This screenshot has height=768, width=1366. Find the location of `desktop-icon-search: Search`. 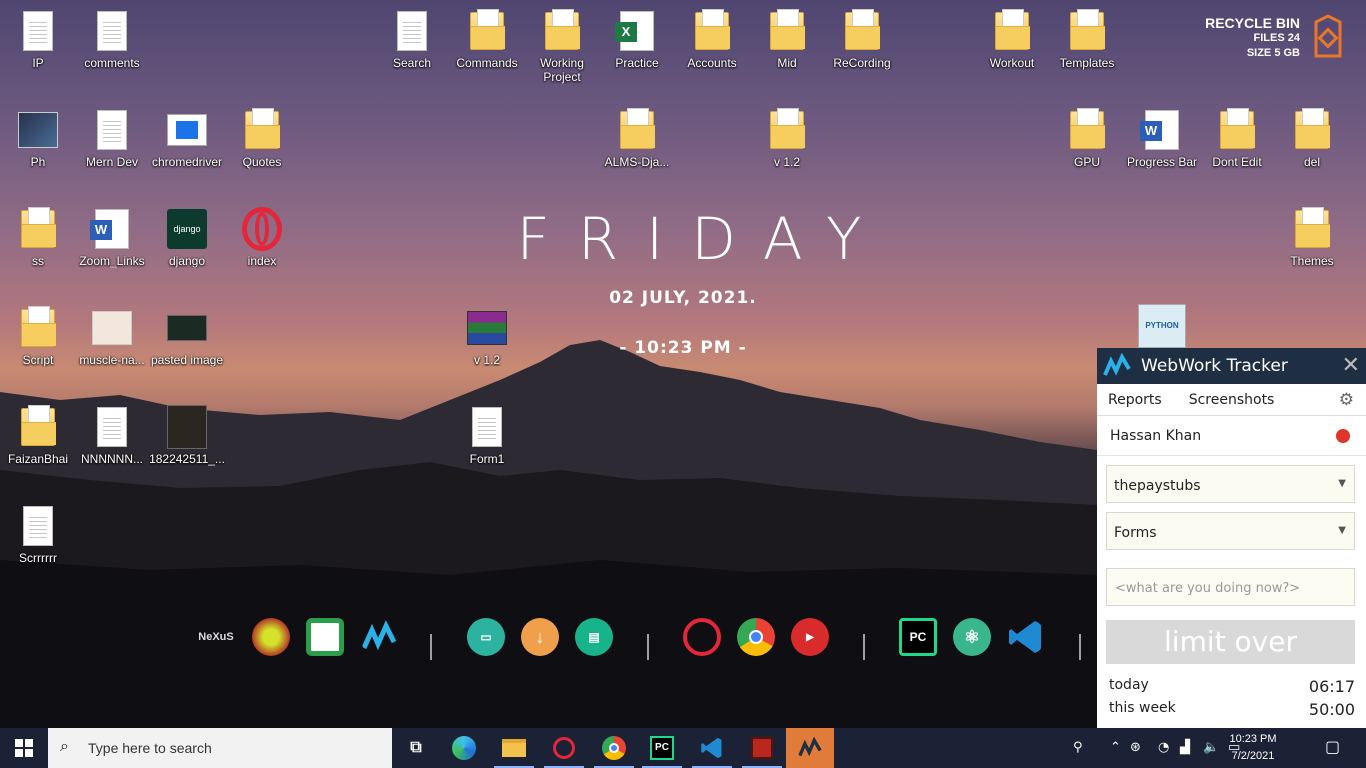

desktop-icon-search: Search is located at coordinates (412, 39).